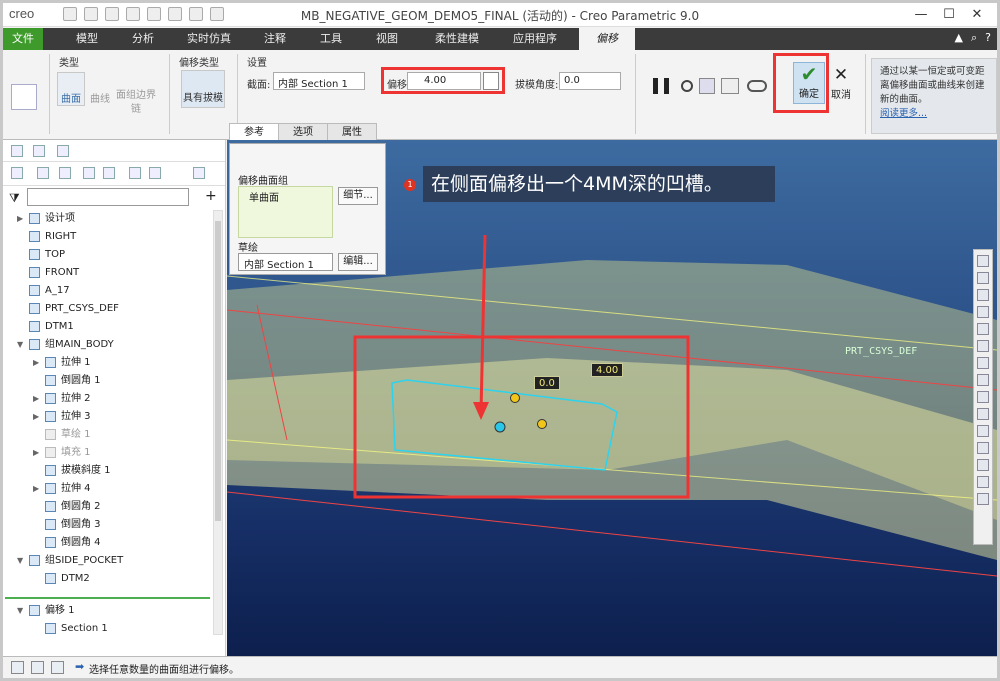  Describe the element at coordinates (352, 131) in the screenshot. I see `tab-properties: 属性` at that location.